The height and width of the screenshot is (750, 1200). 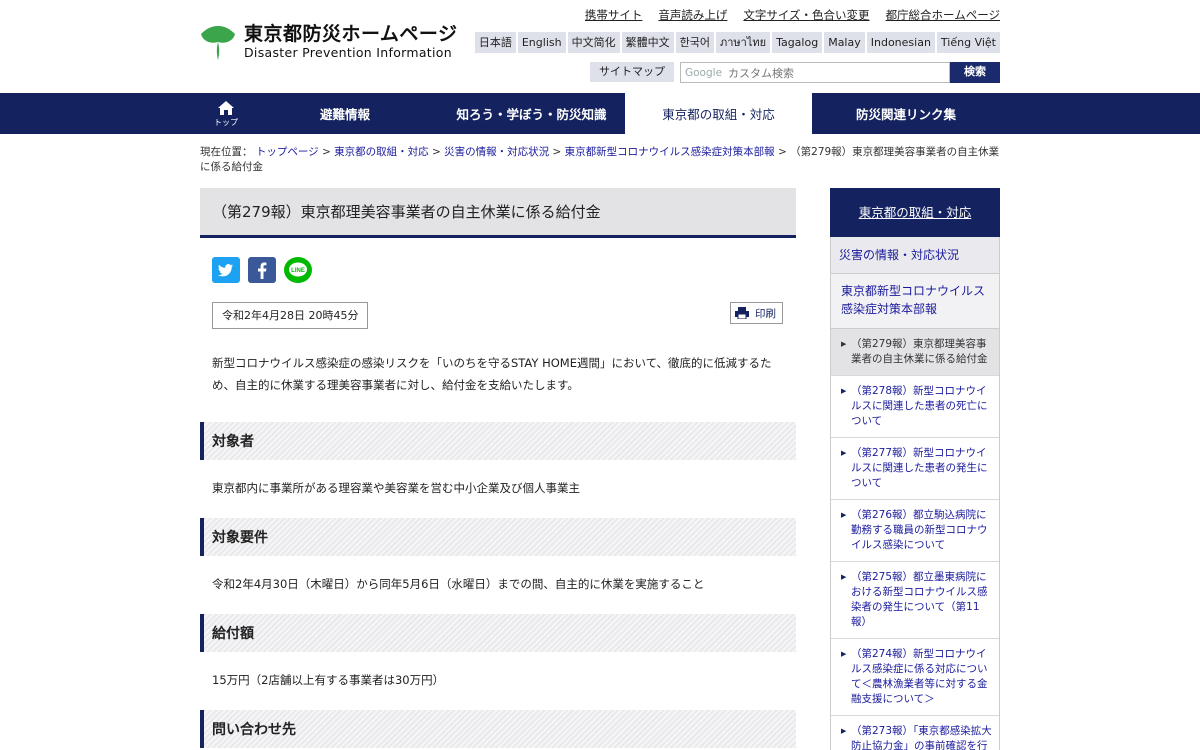 What do you see at coordinates (797, 42) in the screenshot?
I see `lang-tagalog: Tagalog` at bounding box center [797, 42].